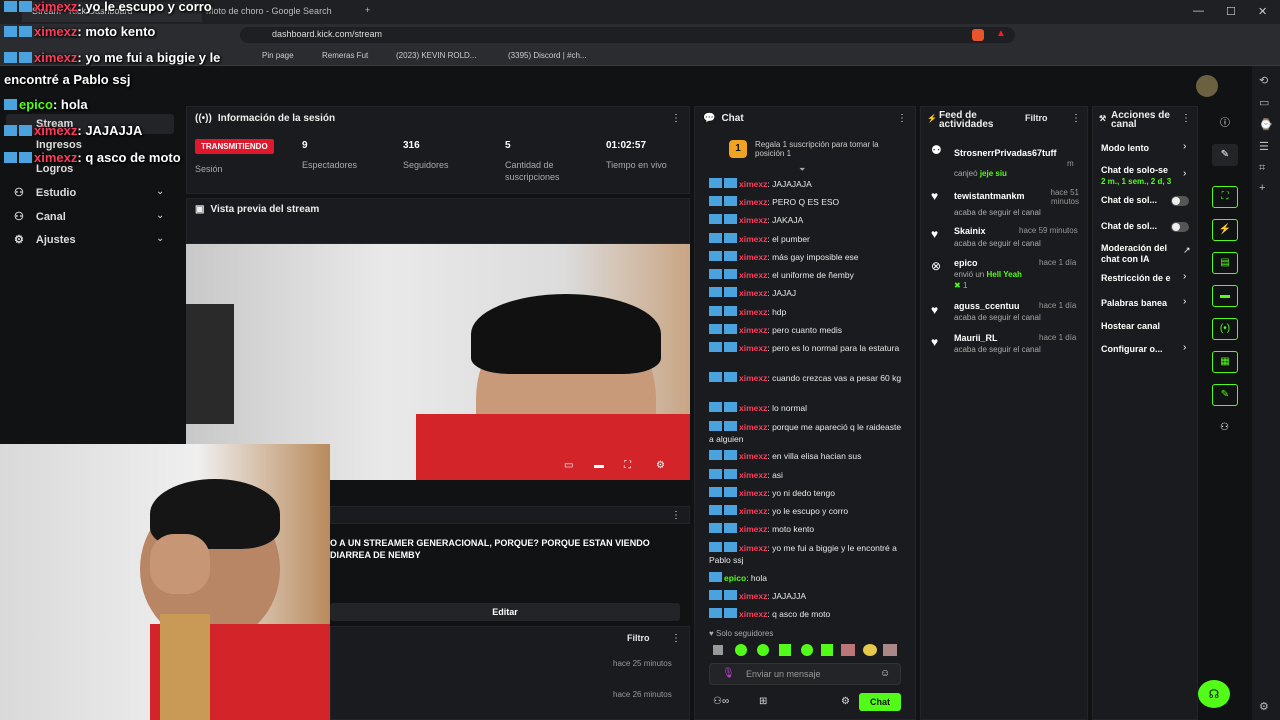 The image size is (1280, 720). What do you see at coordinates (885, 673) in the screenshot?
I see `emoji-icon: ☺` at bounding box center [885, 673].